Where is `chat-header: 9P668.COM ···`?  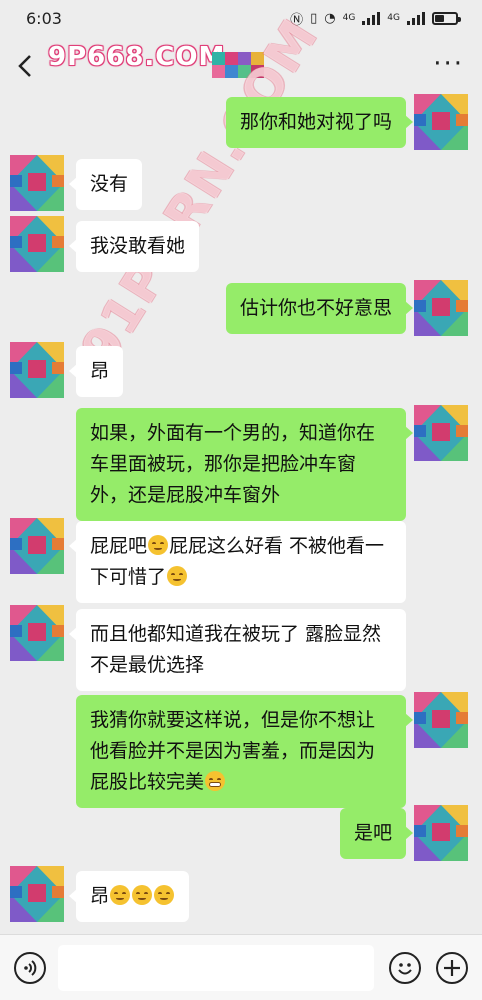
chat-header: 9P668.COM ··· is located at coordinates (241, 66).